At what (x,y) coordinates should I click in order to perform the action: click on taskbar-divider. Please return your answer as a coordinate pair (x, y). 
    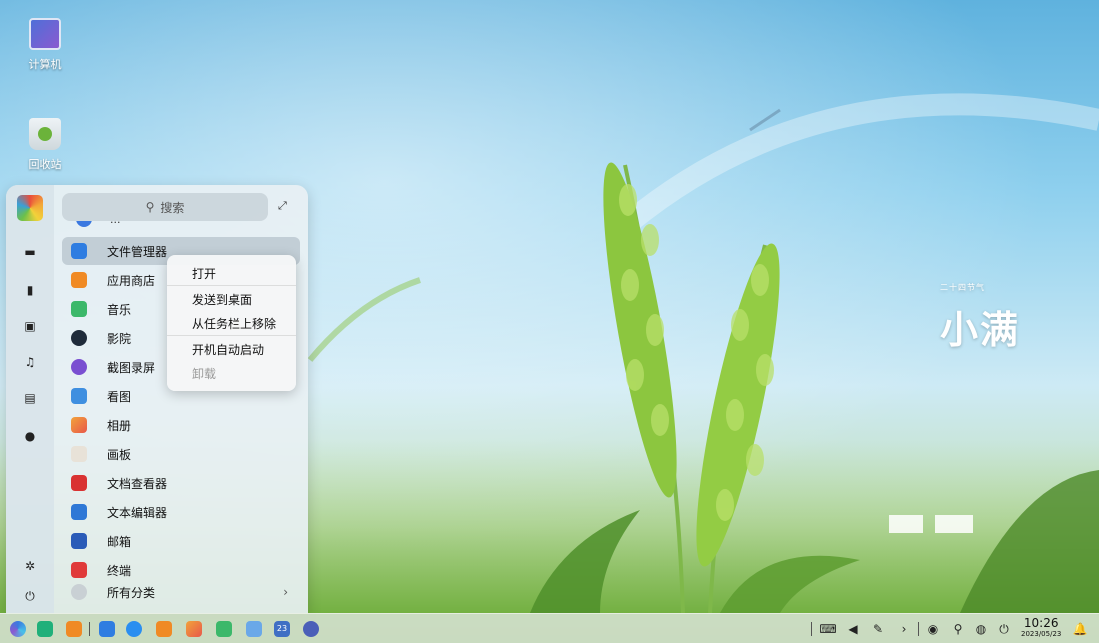
    Looking at the image, I should click on (89, 629).